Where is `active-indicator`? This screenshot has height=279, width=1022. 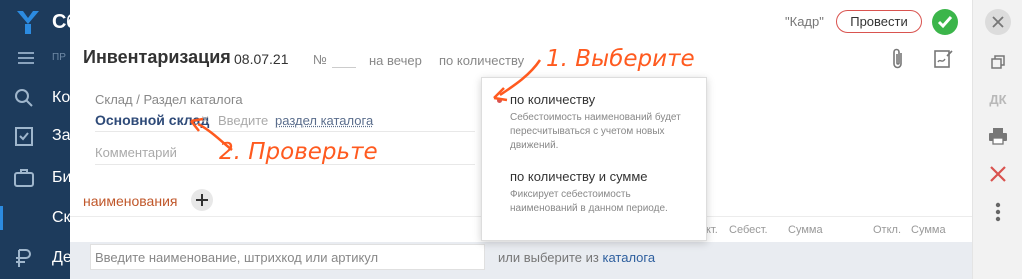
active-indicator is located at coordinates (1, 218).